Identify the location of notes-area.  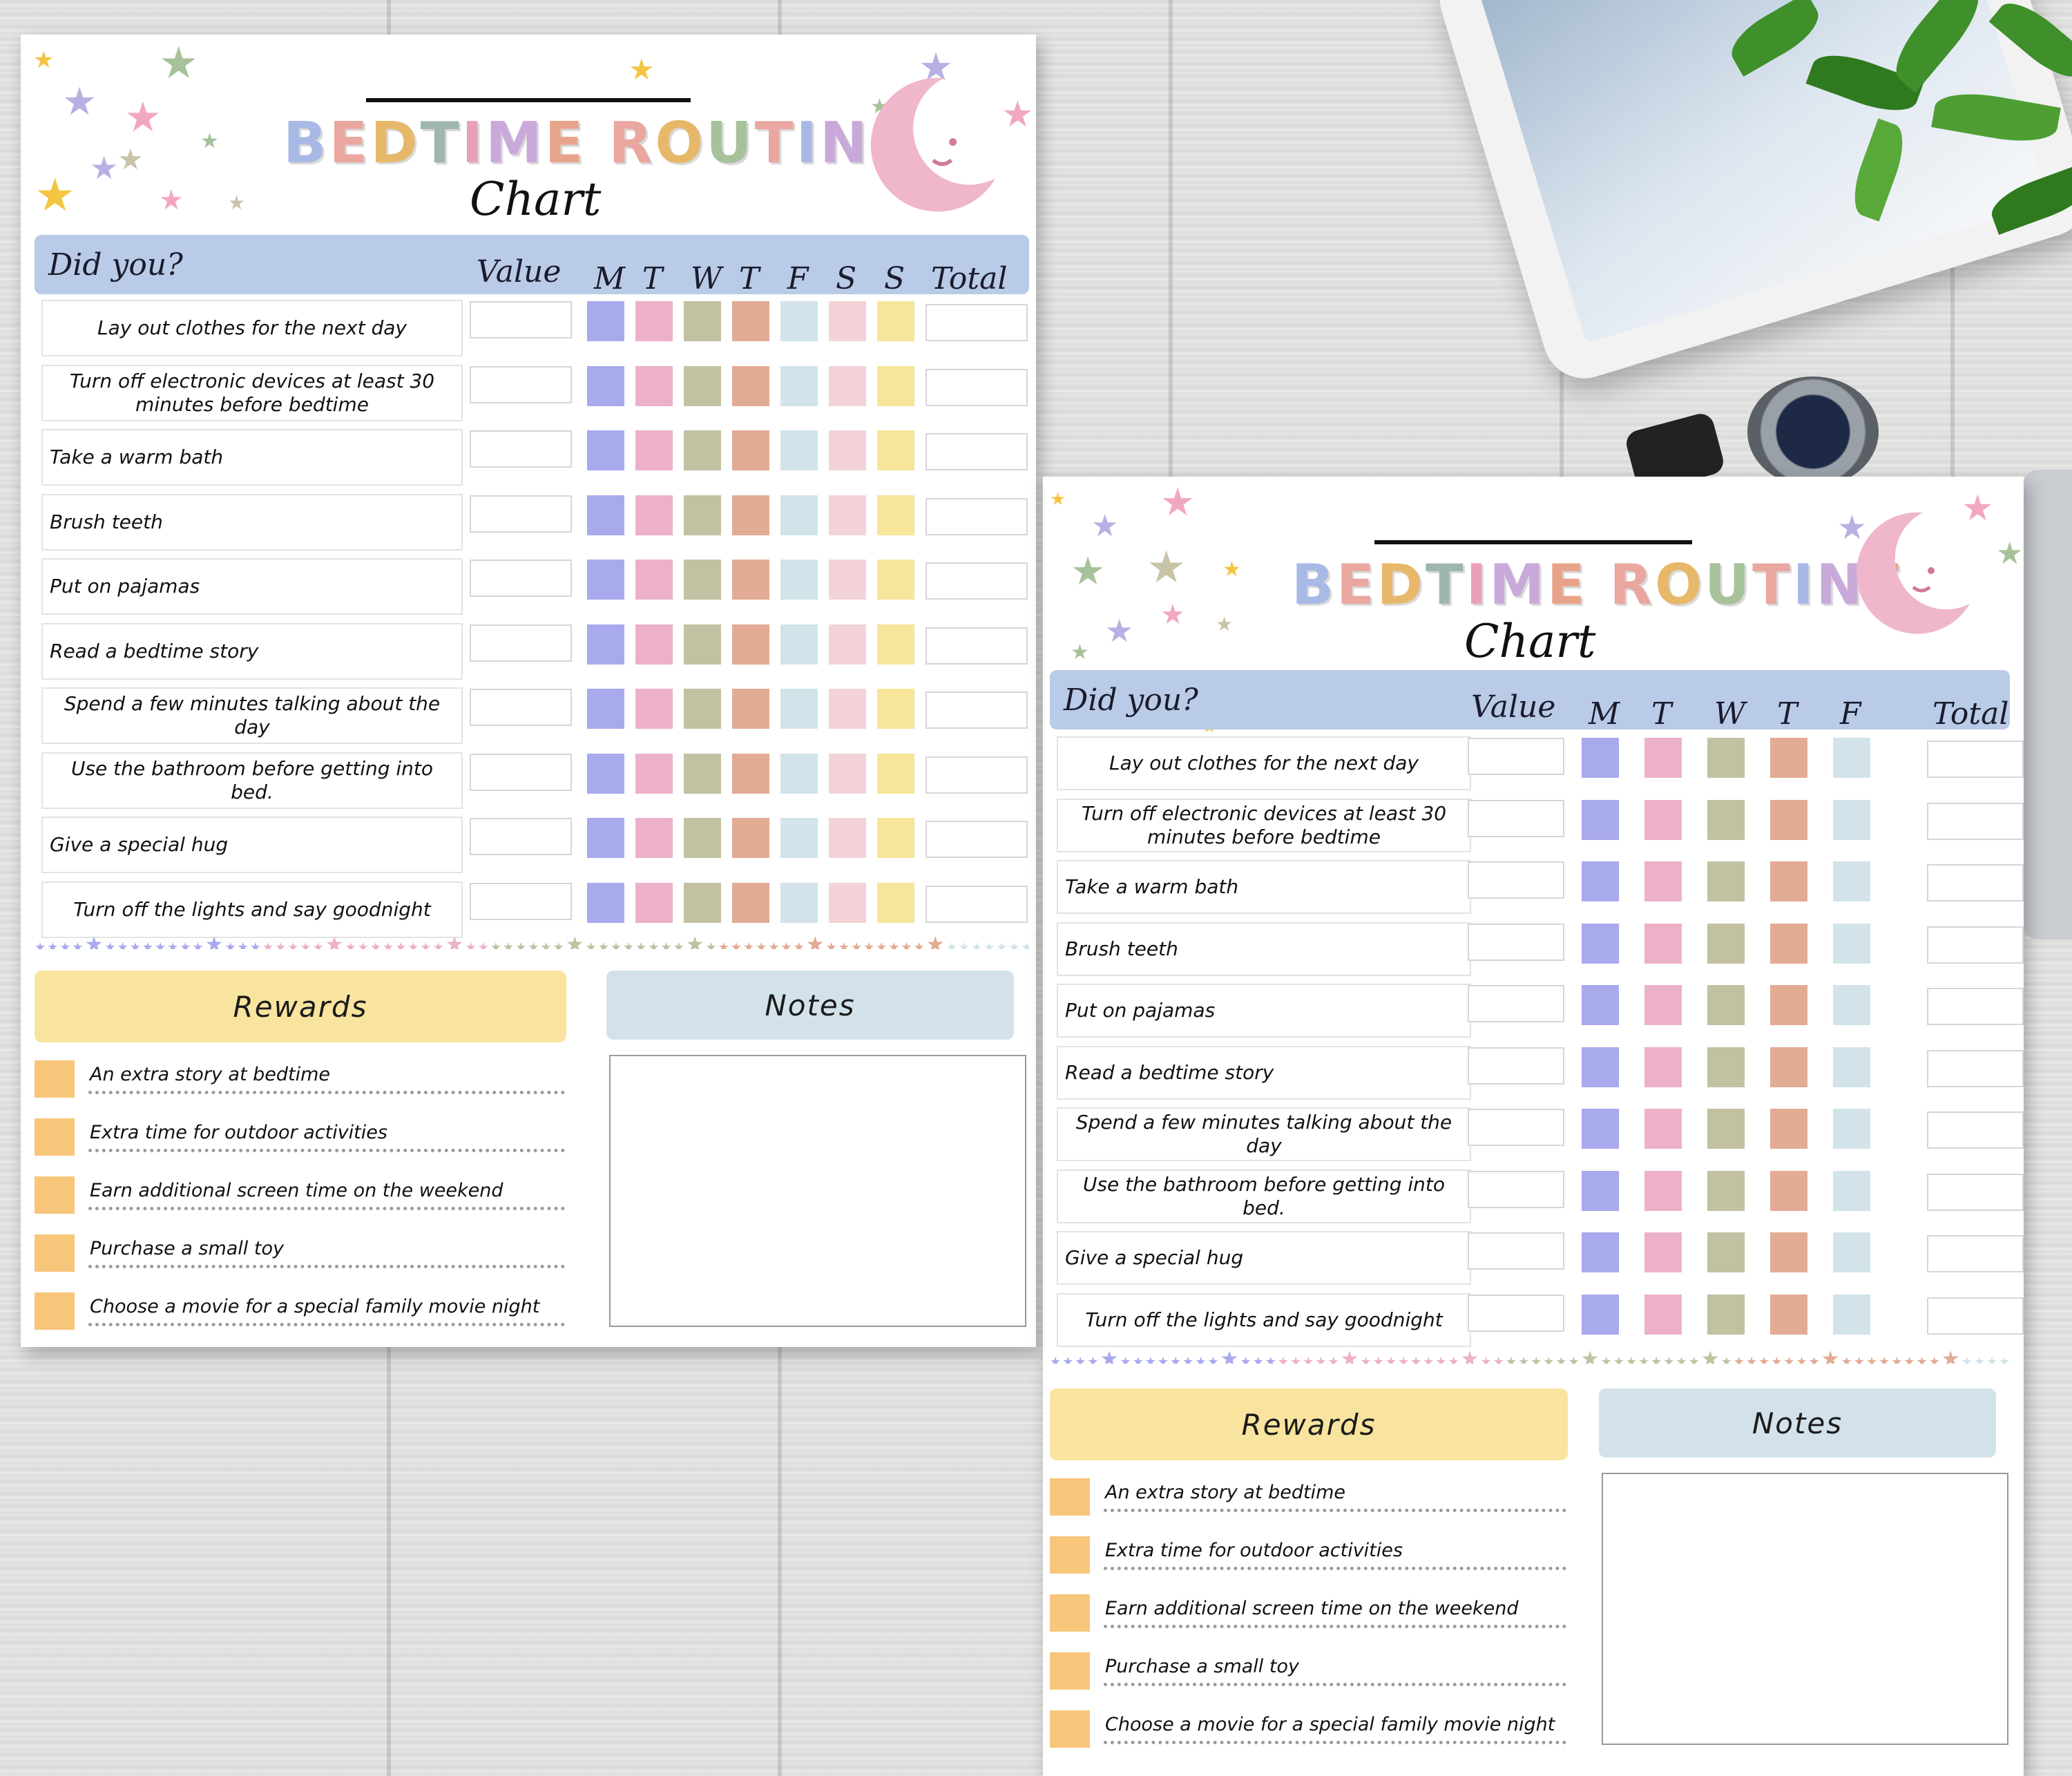
(1805, 1609).